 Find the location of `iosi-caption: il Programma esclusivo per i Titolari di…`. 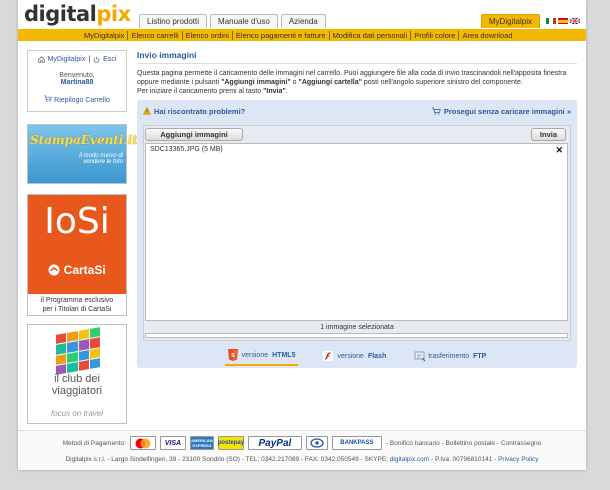

iosi-caption: il Programma esclusivo per i Titolari di… is located at coordinates (77, 304).